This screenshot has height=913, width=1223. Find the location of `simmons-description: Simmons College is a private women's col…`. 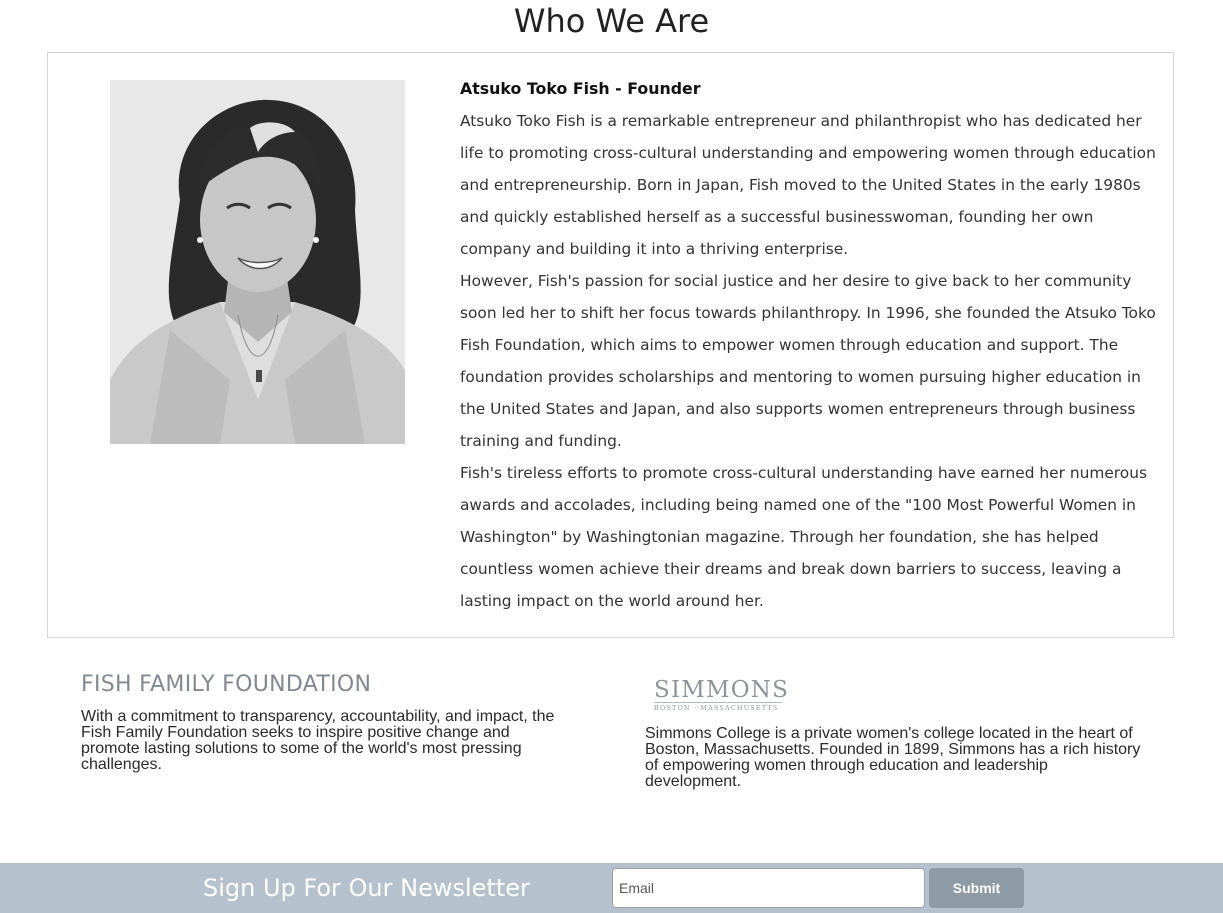

simmons-description: Simmons College is a private women's col… is located at coordinates (893, 757).